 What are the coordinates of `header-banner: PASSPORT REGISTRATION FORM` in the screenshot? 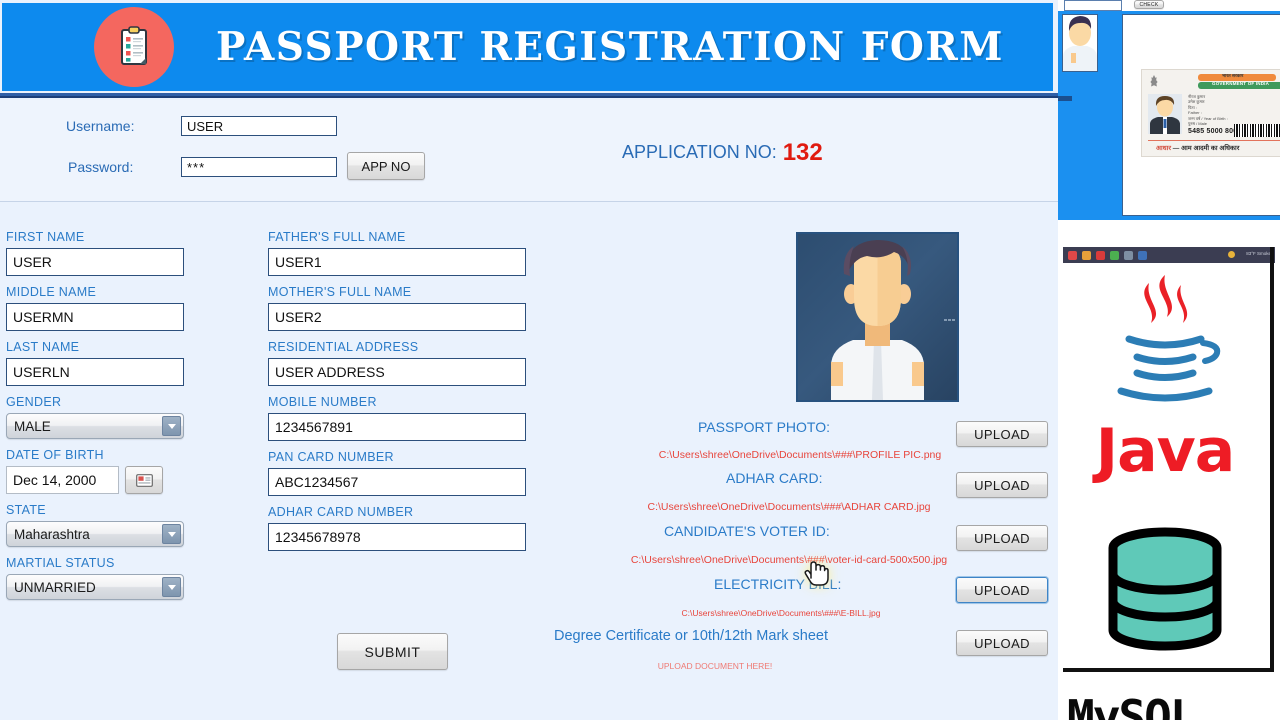 It's located at (527, 47).